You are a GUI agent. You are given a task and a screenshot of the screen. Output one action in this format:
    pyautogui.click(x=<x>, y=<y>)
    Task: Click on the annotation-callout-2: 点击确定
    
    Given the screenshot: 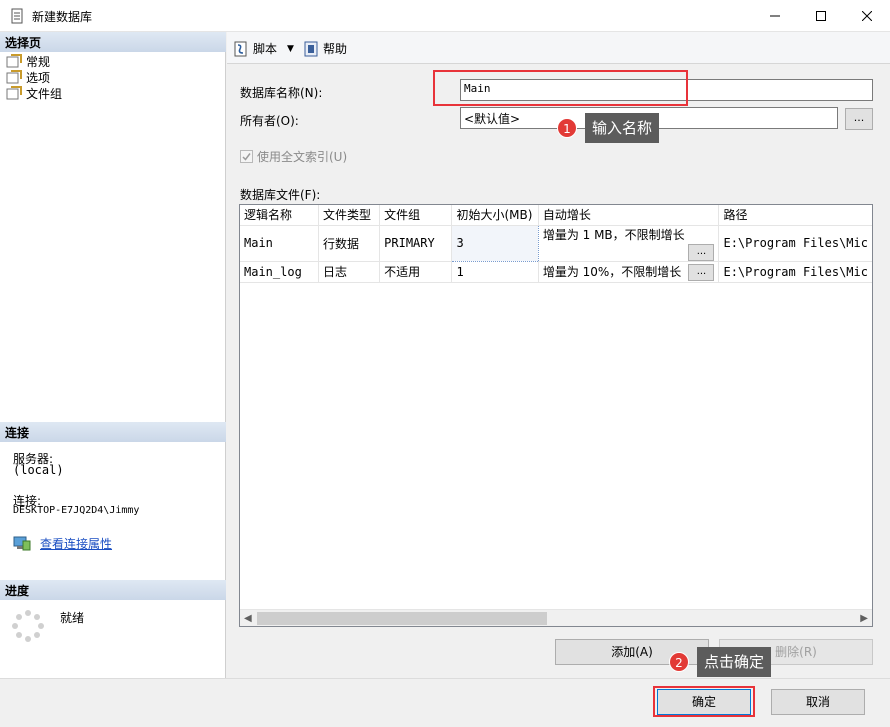 What is the action you would take?
    pyautogui.click(x=734, y=662)
    